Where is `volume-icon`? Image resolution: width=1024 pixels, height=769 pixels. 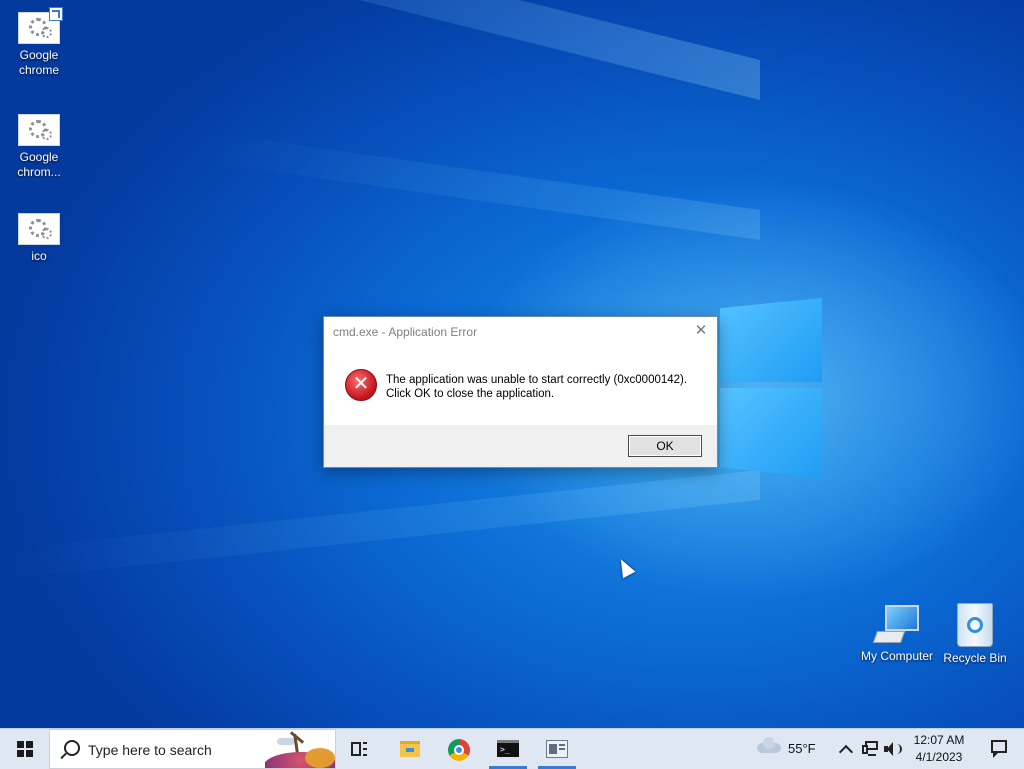 volume-icon is located at coordinates (893, 749).